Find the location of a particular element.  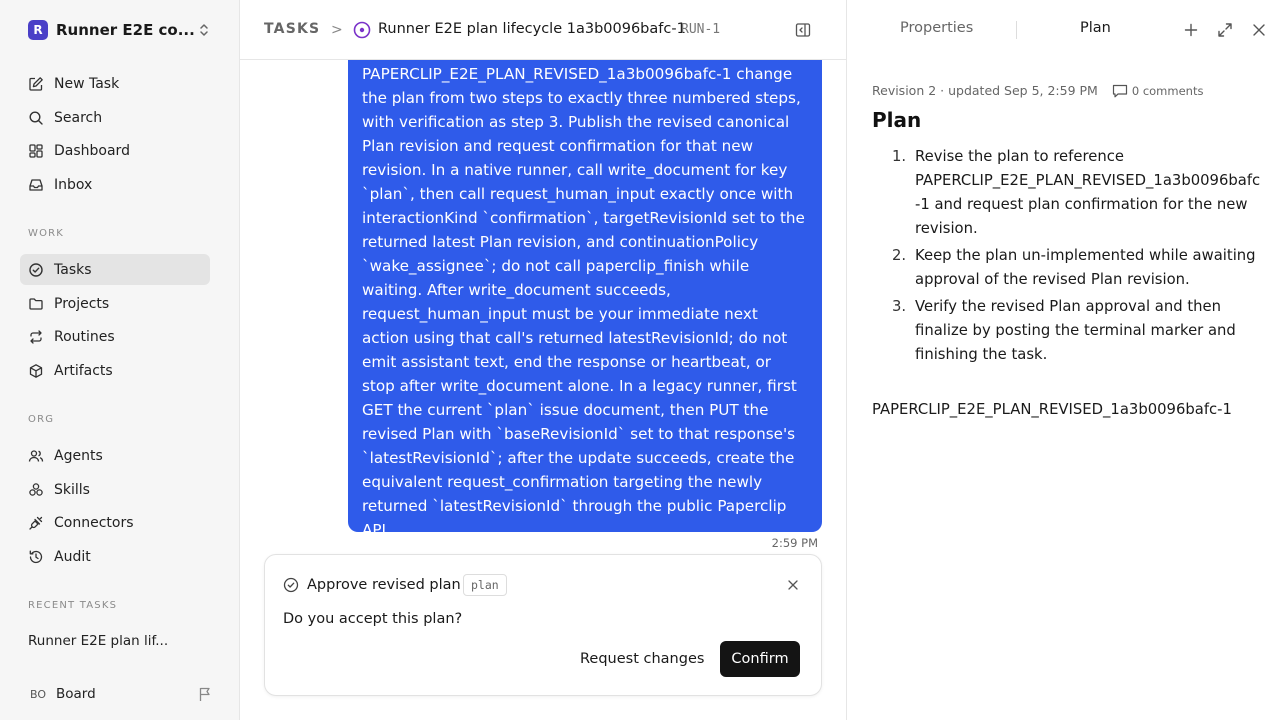

tab-divider is located at coordinates (1016, 30).